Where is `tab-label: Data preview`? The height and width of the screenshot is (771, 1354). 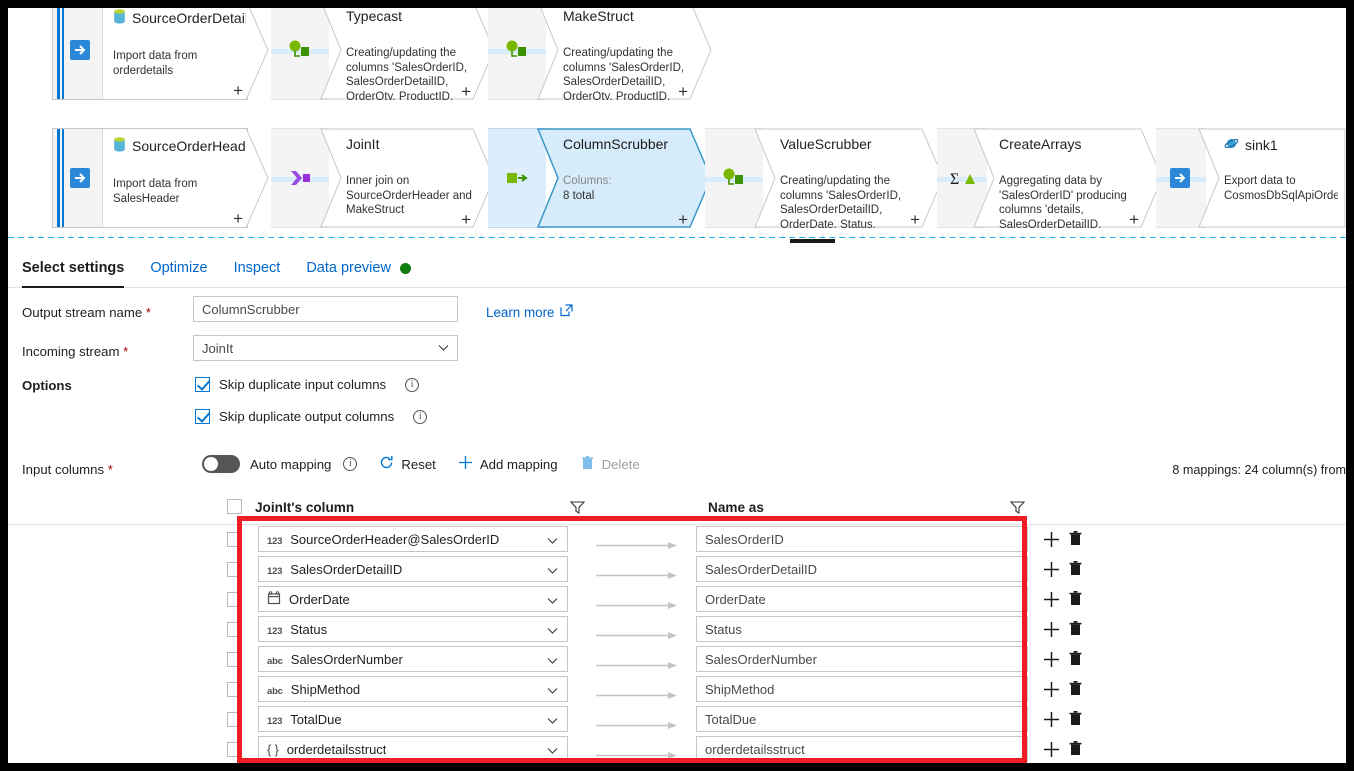 tab-label: Data preview is located at coordinates (348, 268).